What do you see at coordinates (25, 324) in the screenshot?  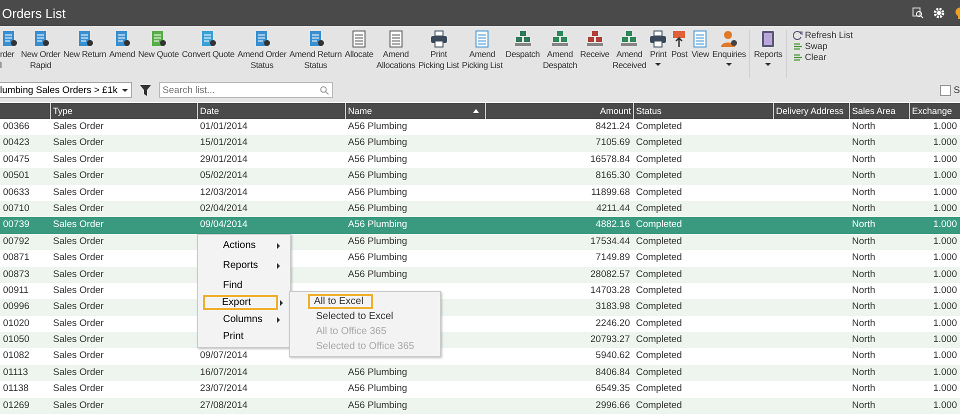 I see `row-number-cell: 01020` at bounding box center [25, 324].